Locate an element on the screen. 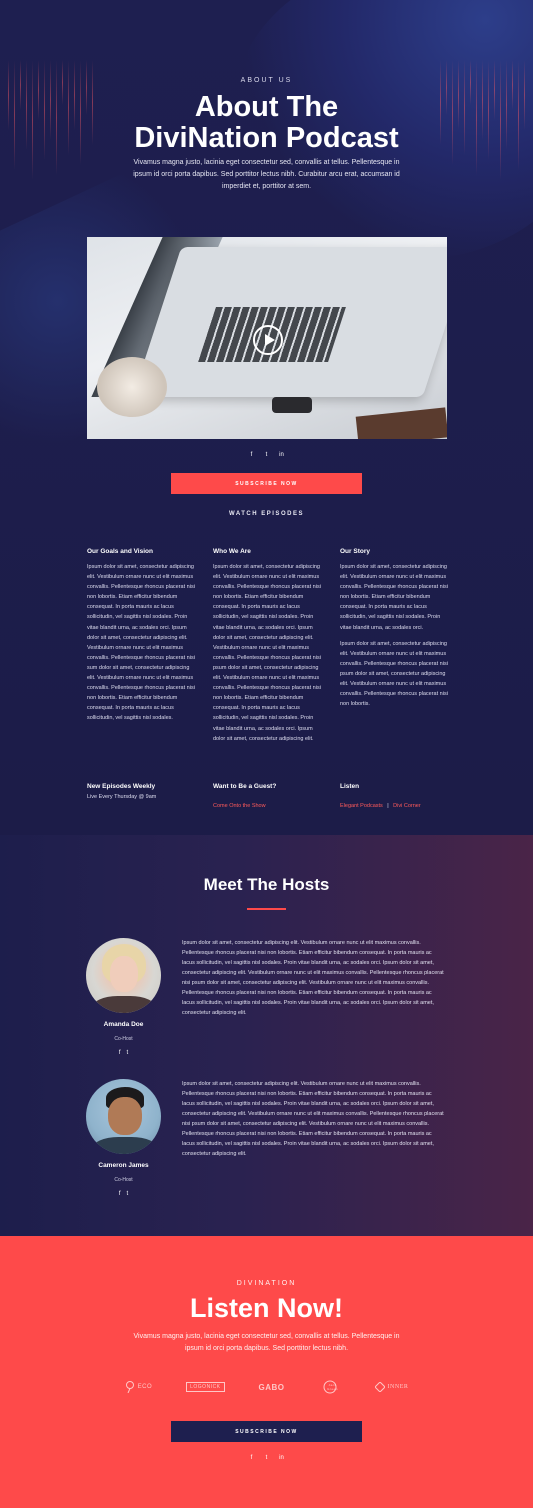 This screenshot has width=533, height=1508. partner-logo-text: LOGONICK is located at coordinates (205, 1387).